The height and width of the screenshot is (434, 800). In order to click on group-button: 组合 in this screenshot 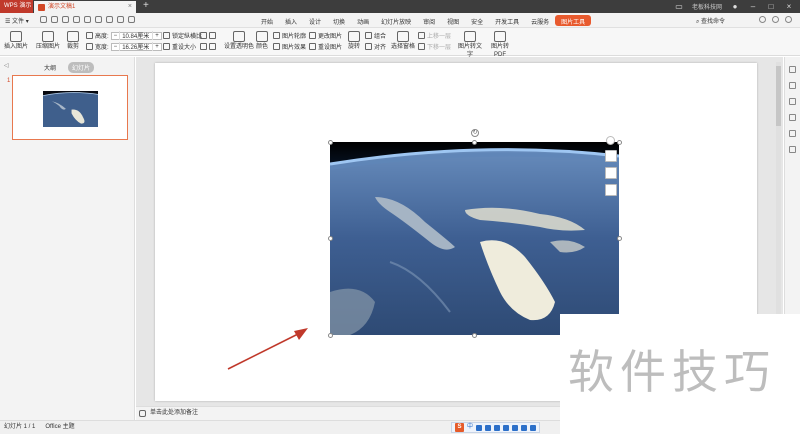, I will do `click(375, 35)`.